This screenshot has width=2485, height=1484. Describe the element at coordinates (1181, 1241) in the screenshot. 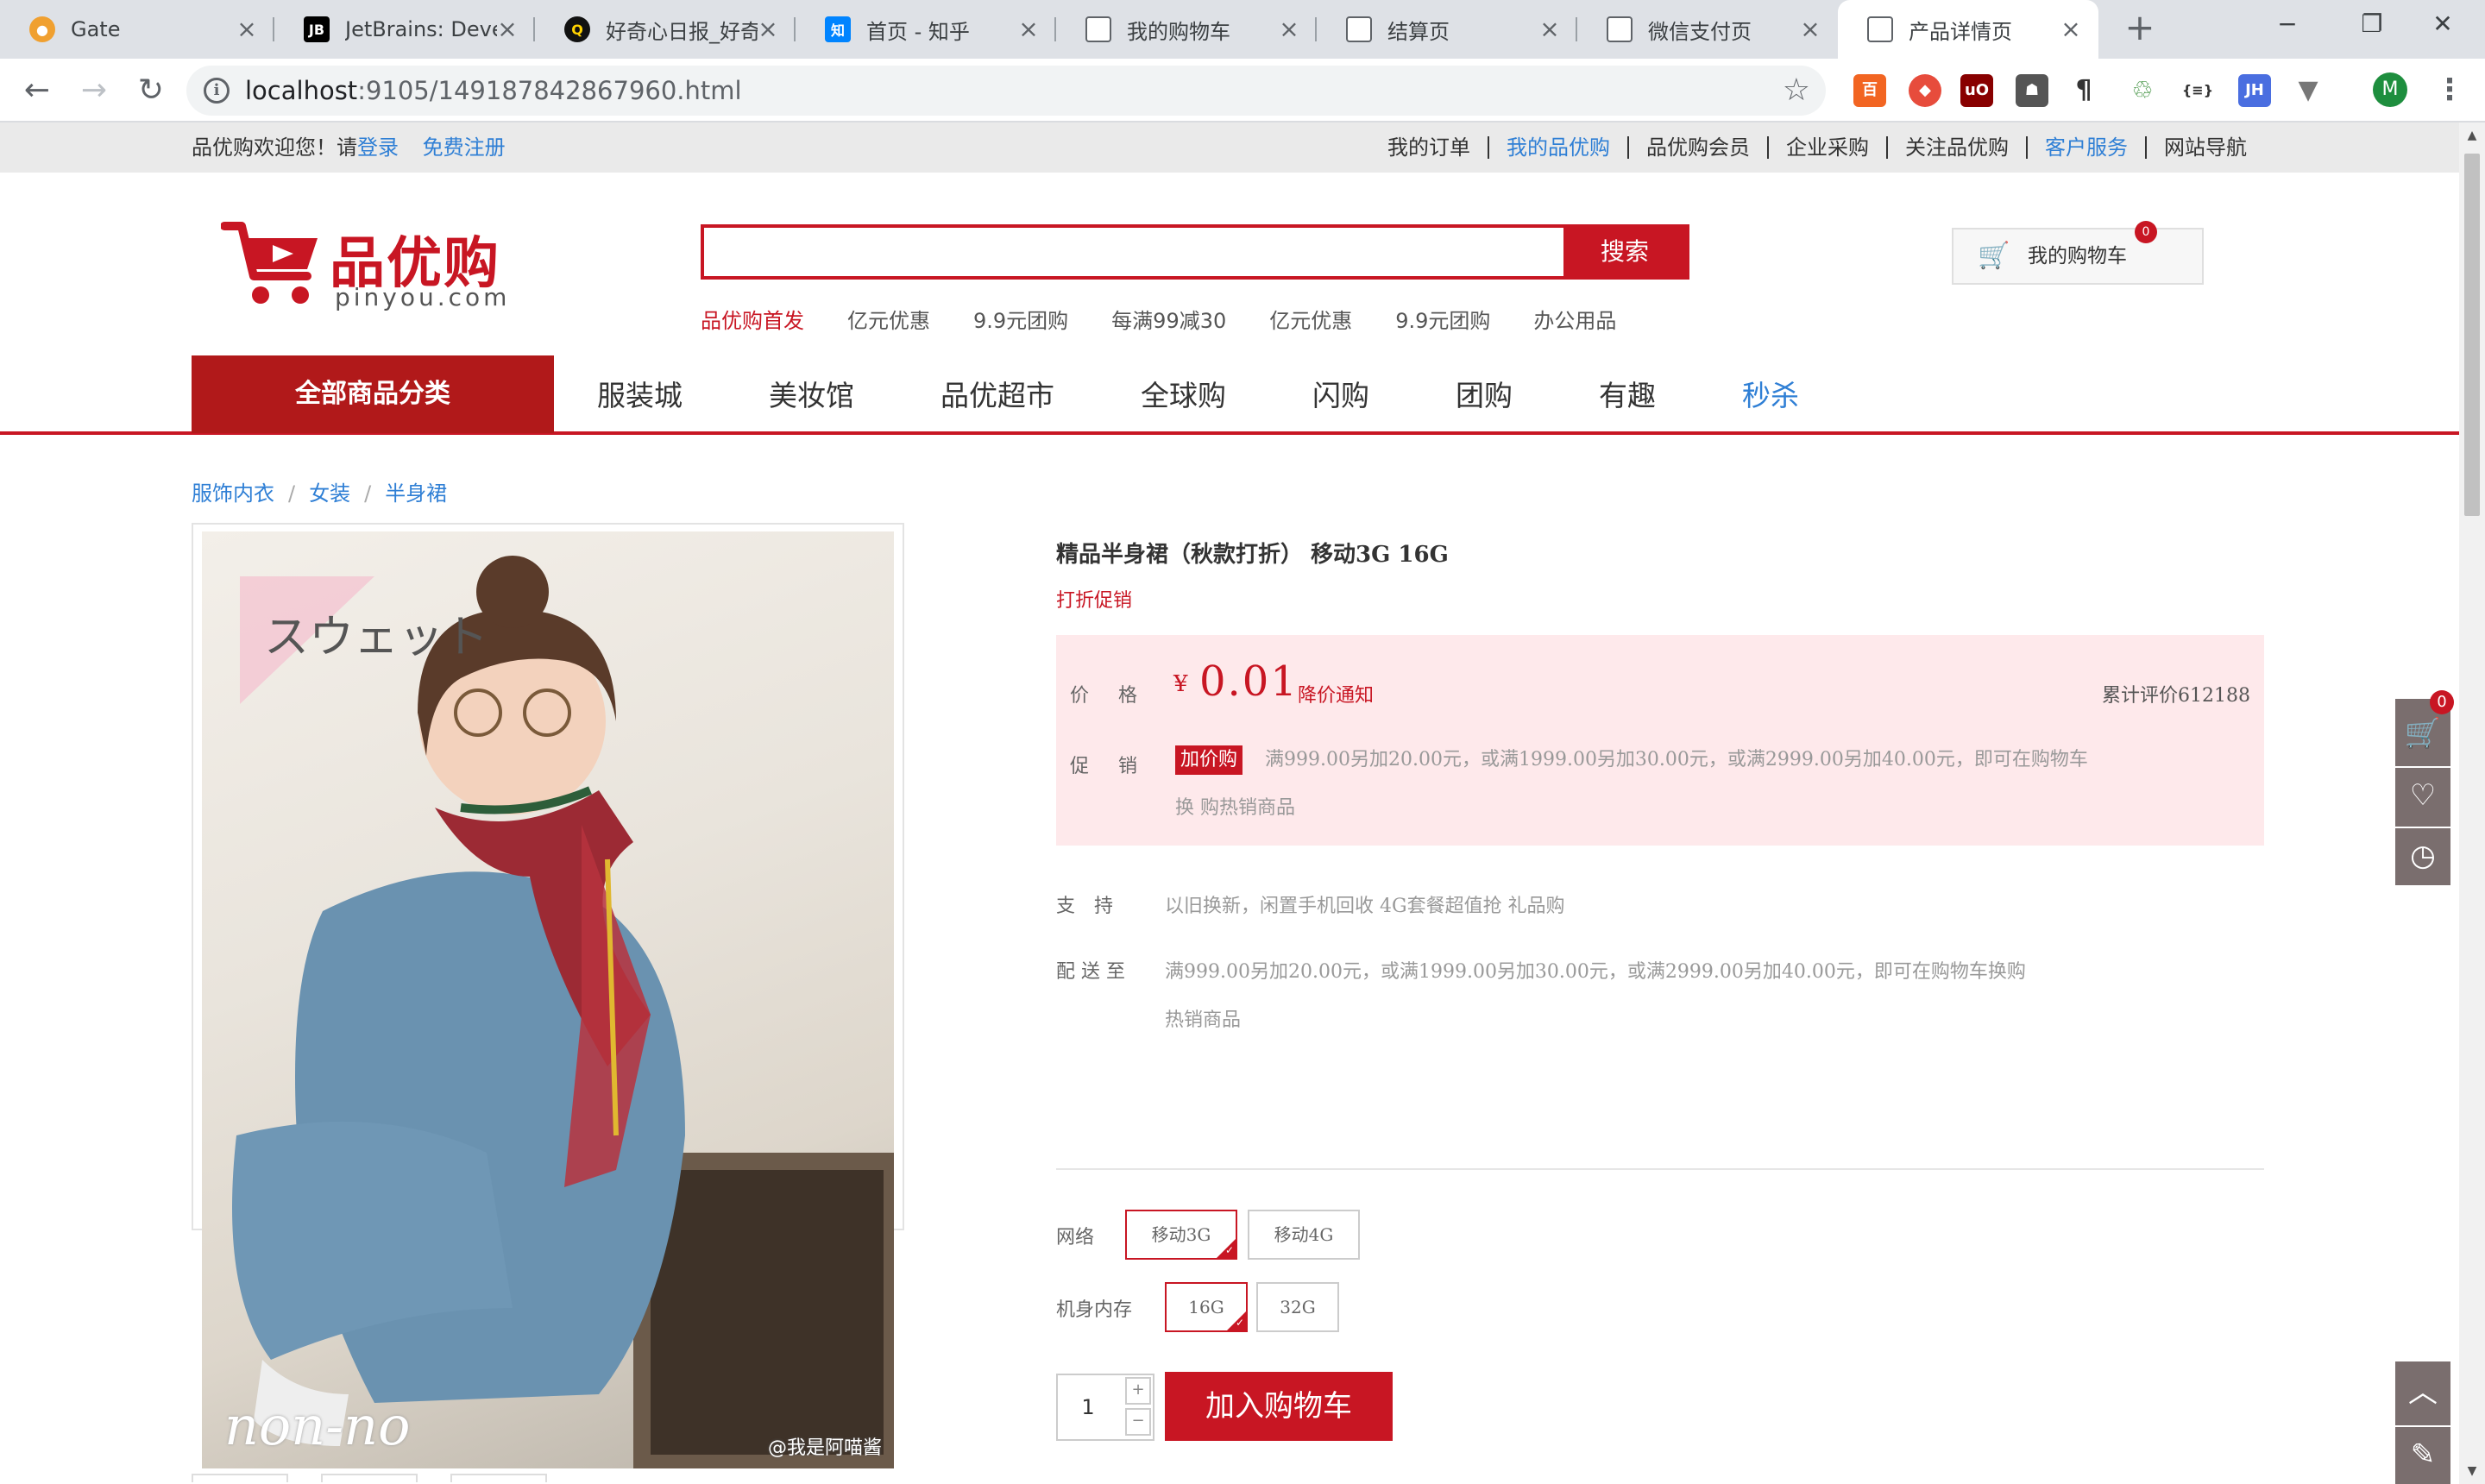

I see `option-network-3g: 移动3G` at that location.